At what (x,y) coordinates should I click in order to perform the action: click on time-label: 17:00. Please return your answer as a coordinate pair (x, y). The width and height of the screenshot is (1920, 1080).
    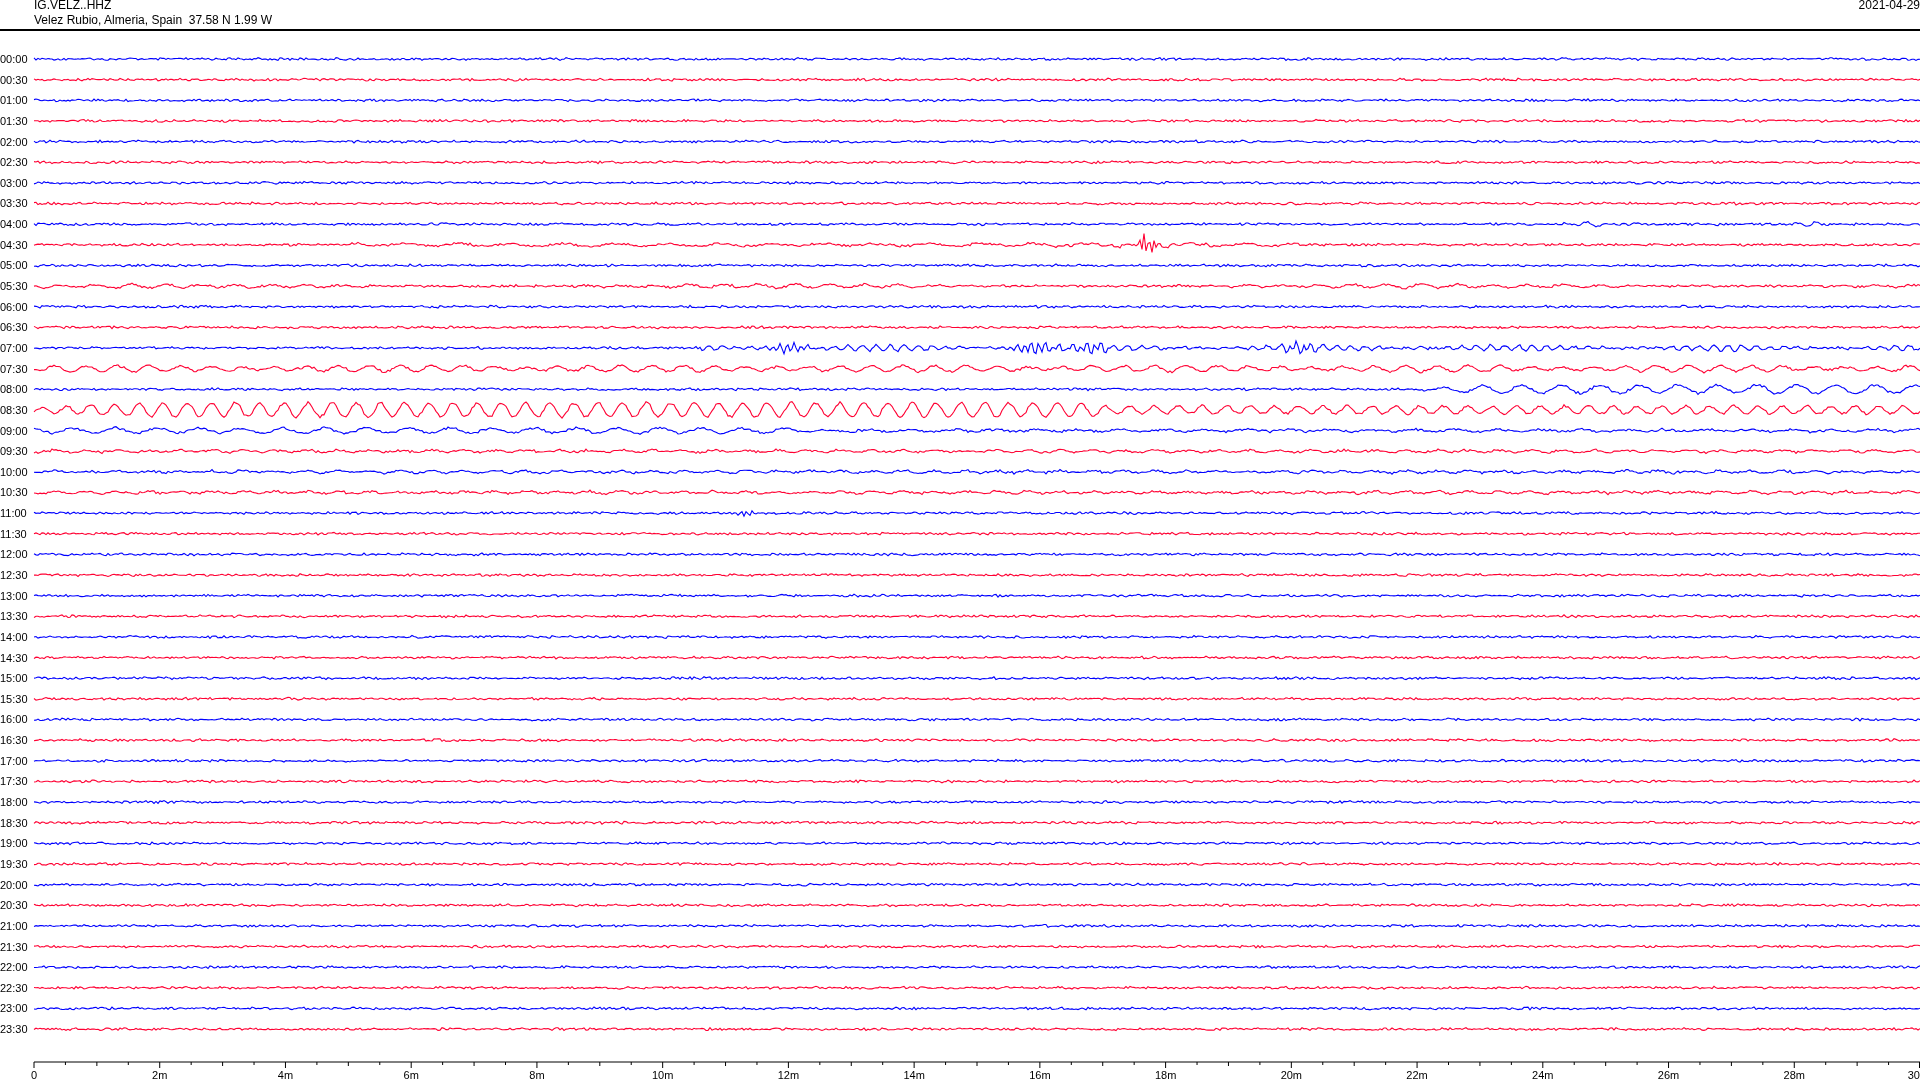
    Looking at the image, I should click on (14, 760).